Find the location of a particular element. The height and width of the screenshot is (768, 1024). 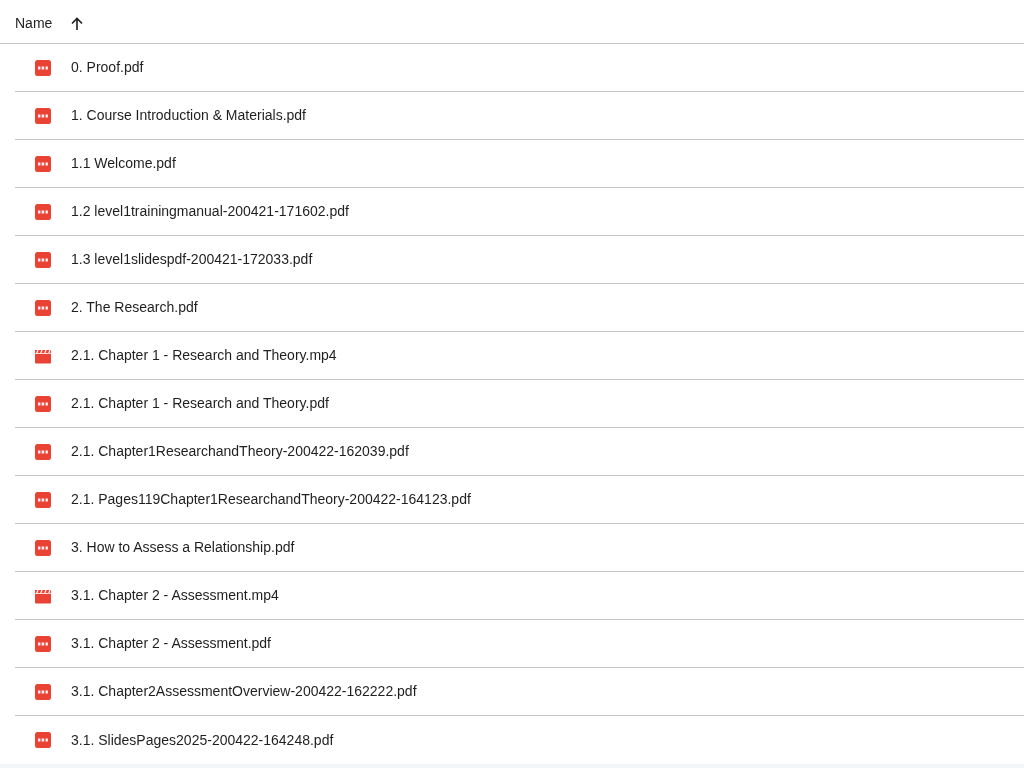

file-name: 3.1. Chapter 2 - Assessment.mp4 is located at coordinates (175, 595).